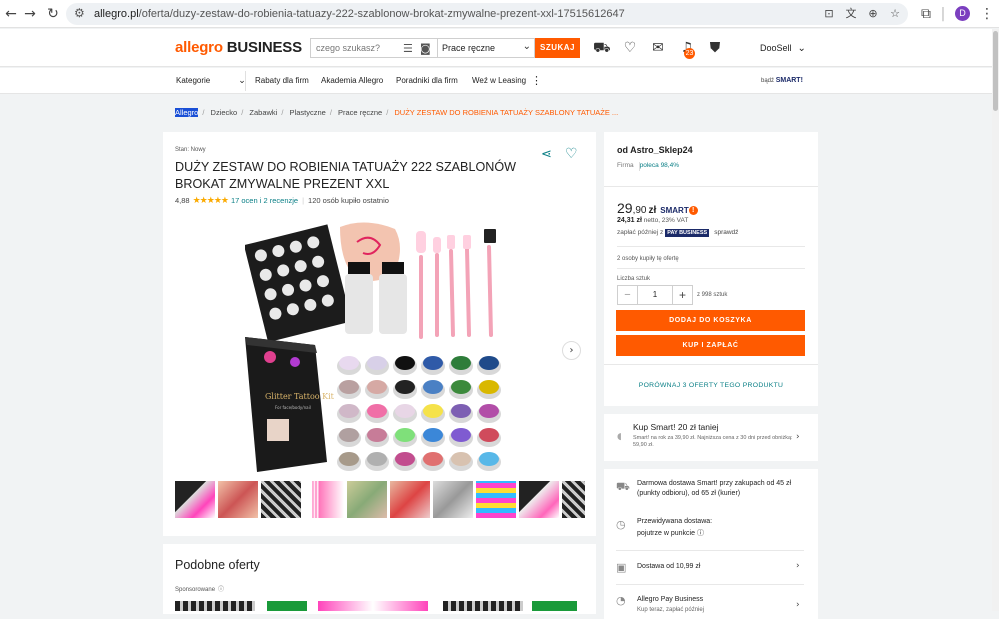 The height and width of the screenshot is (619, 999). What do you see at coordinates (711, 385) in the screenshot?
I see `compare-offers-link: PORÓWNAJ 3 OFERTY TEGO PRODUKTU` at bounding box center [711, 385].